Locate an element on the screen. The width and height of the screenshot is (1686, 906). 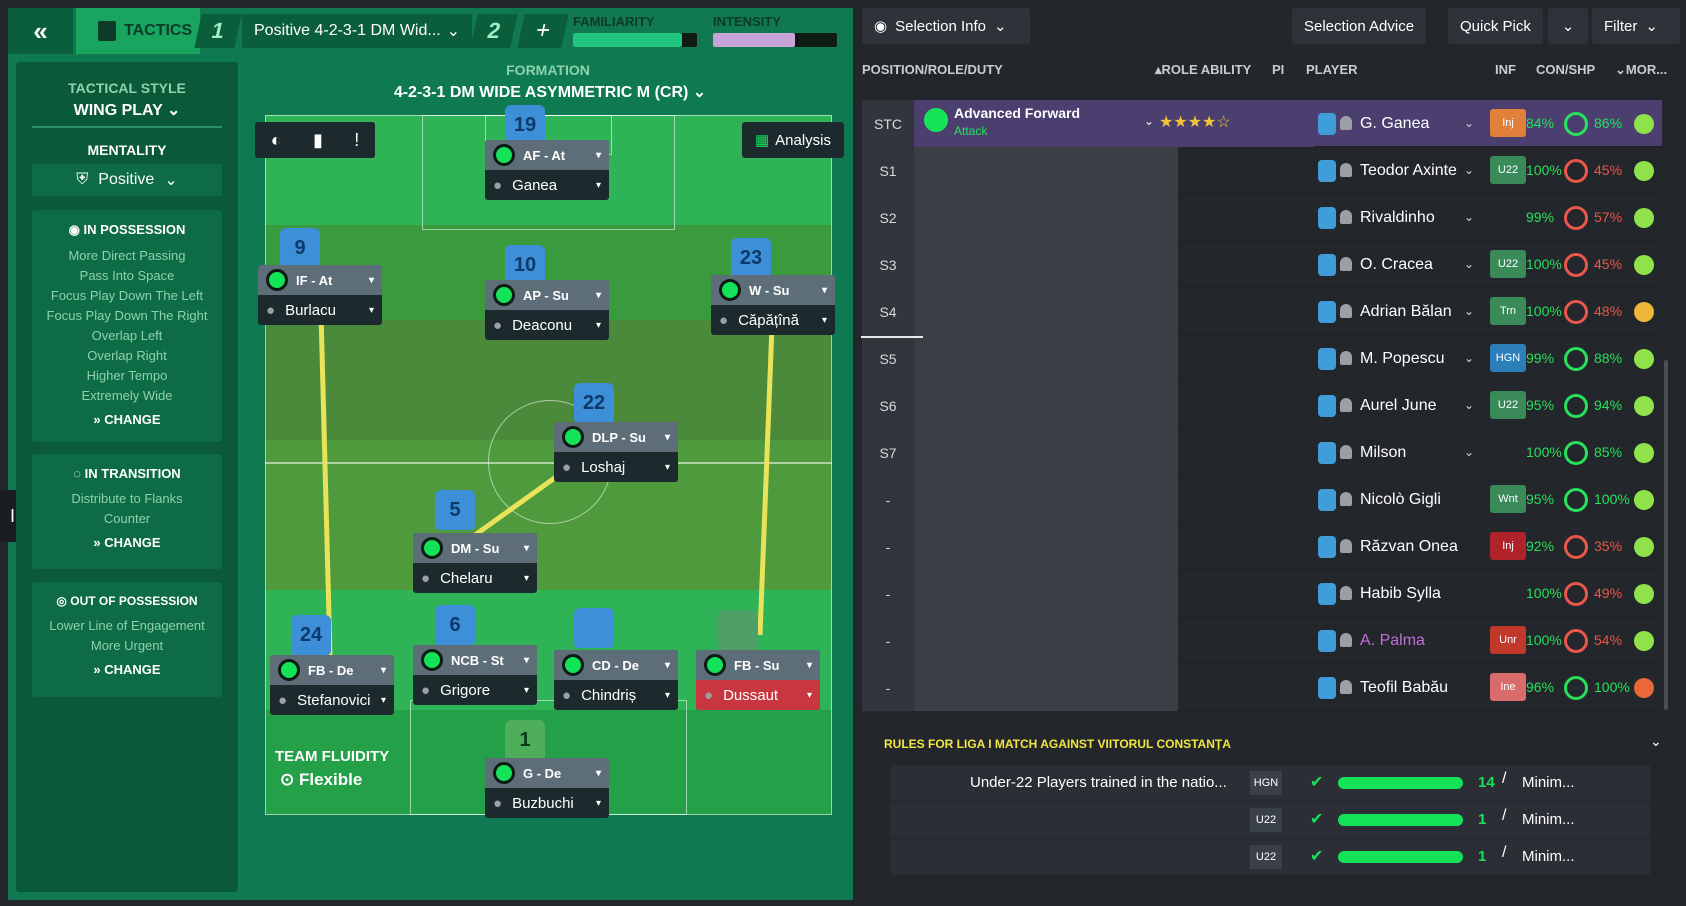
player-name: Aurel June is located at coordinates (1398, 405).